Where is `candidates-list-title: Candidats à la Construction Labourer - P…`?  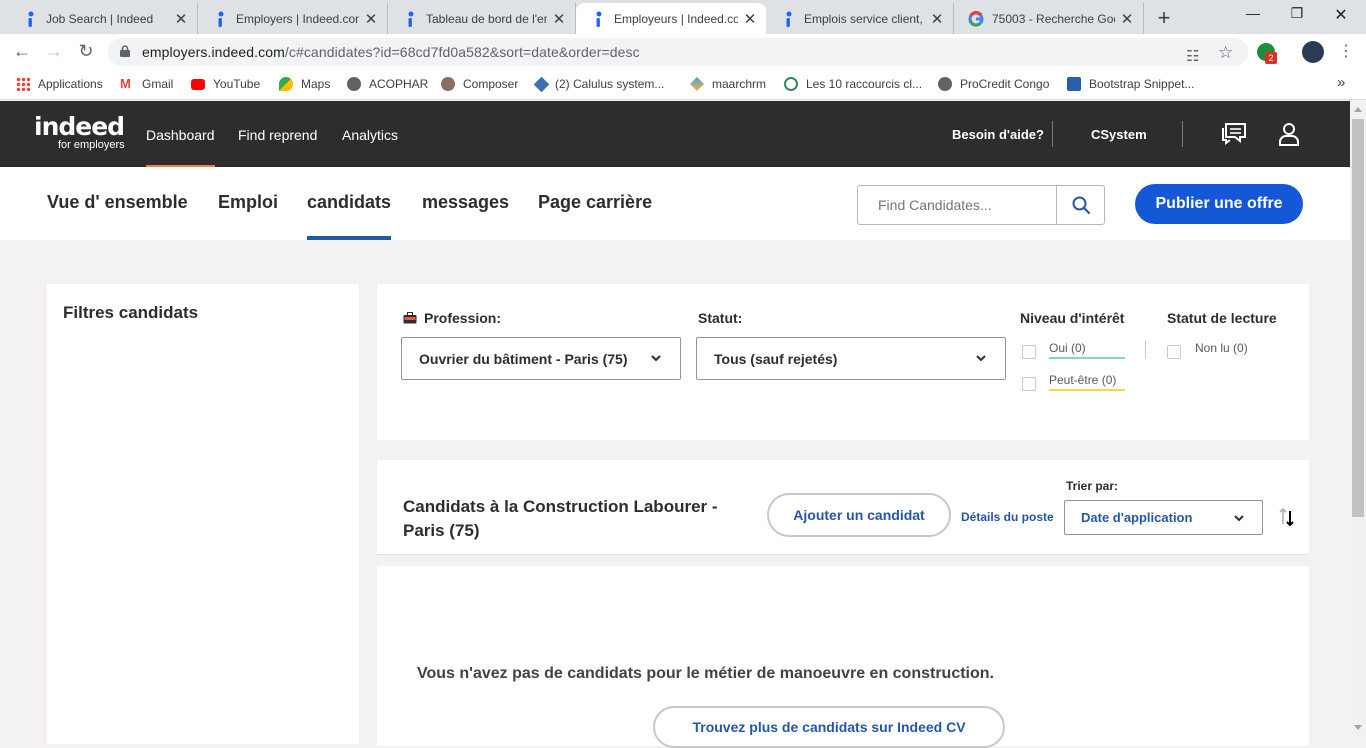 candidates-list-title: Candidats à la Construction Labourer - P… is located at coordinates (560, 518).